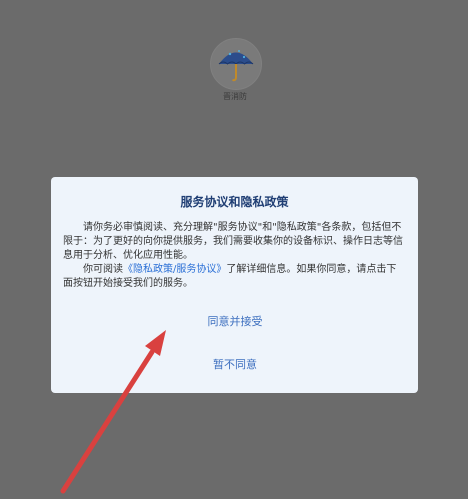 The height and width of the screenshot is (499, 468). I want to click on app-logo, so click(236, 64).